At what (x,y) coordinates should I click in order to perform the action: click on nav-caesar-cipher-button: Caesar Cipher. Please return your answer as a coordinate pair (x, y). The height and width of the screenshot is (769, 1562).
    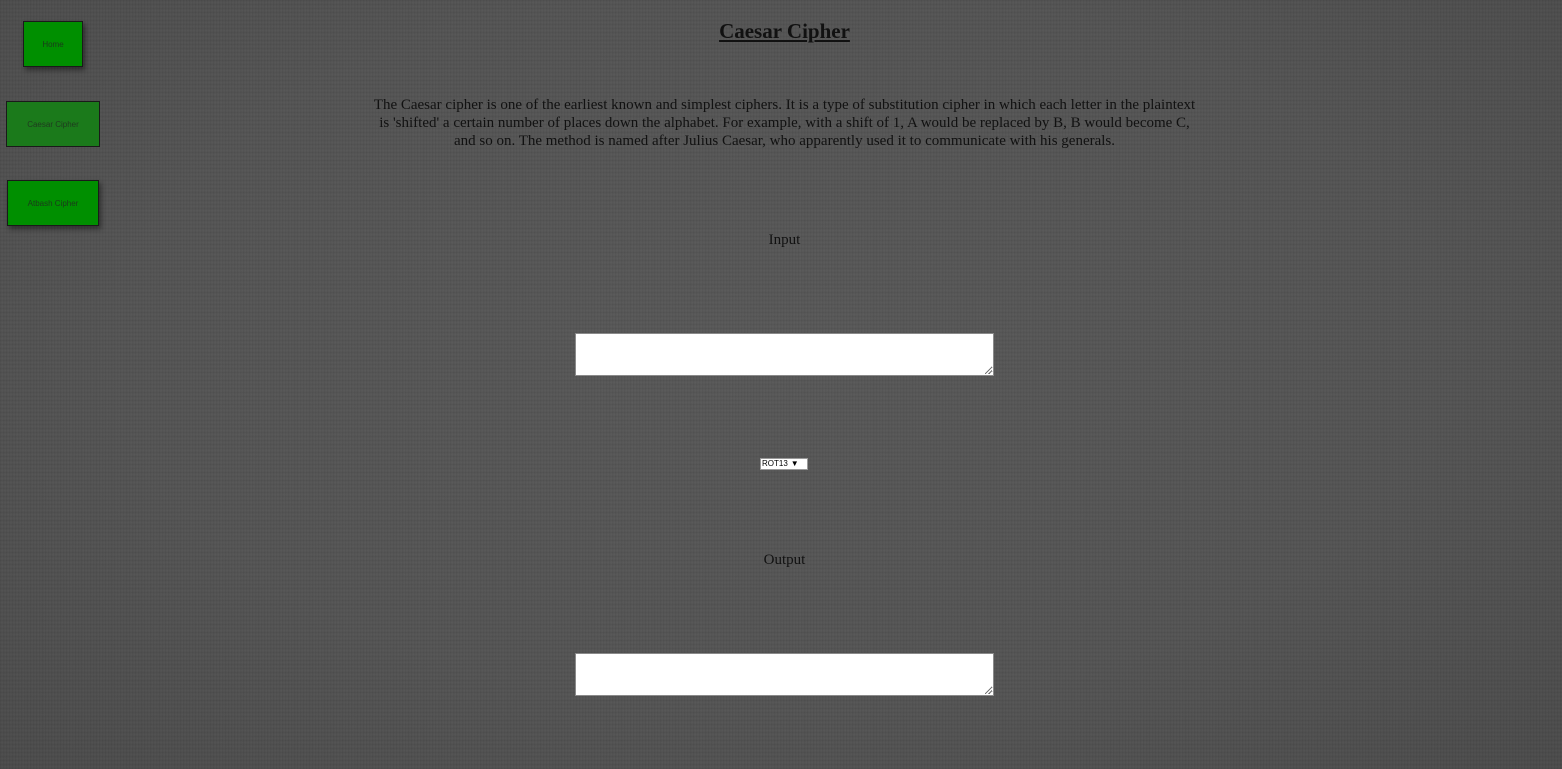
    Looking at the image, I should click on (53, 124).